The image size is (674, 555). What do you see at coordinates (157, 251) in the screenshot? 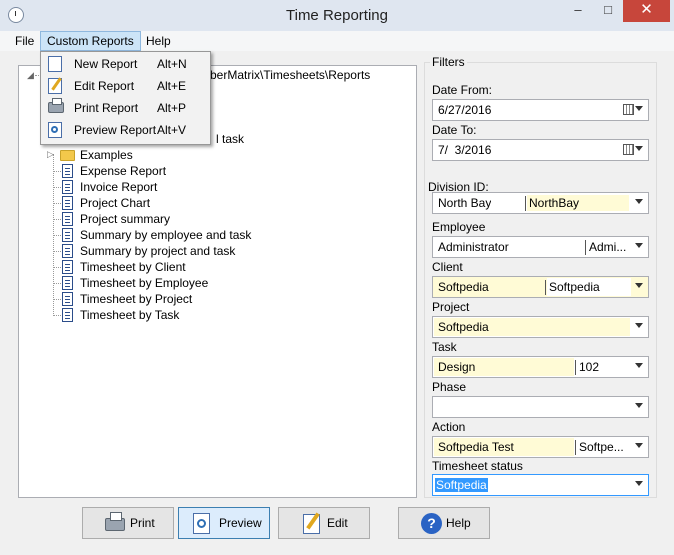
I see `tree-item: Summary by project and task` at bounding box center [157, 251].